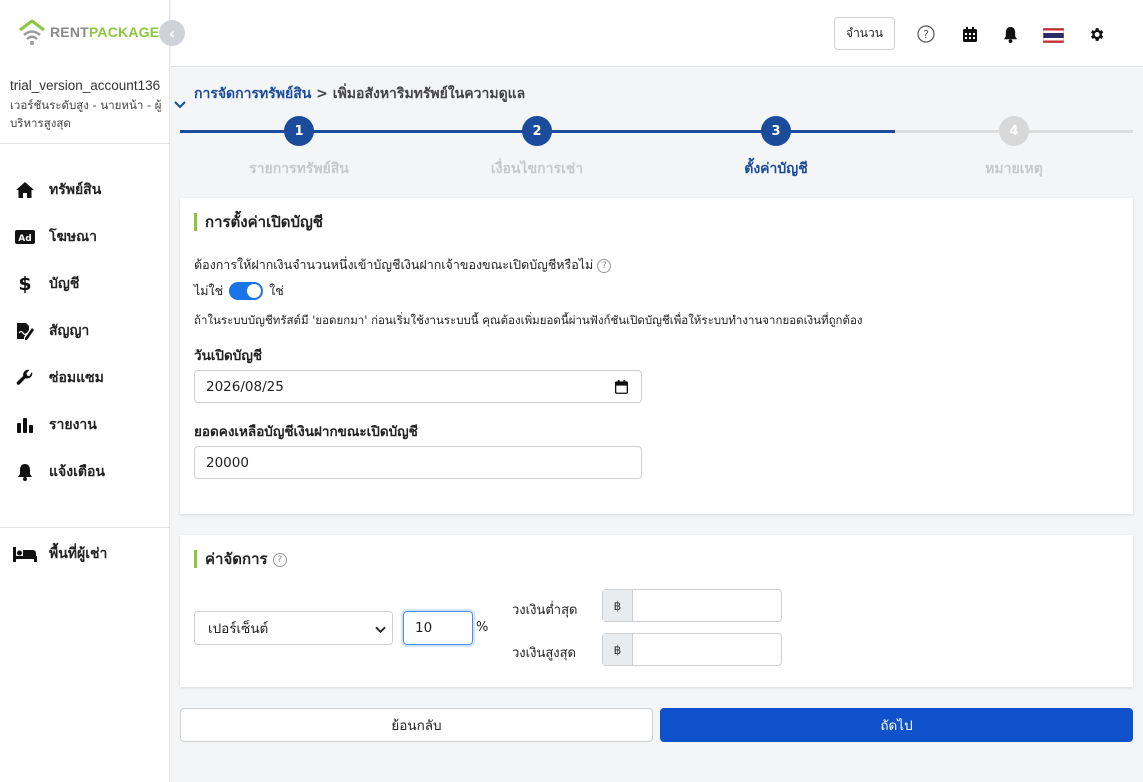 The width and height of the screenshot is (1143, 782). I want to click on account-name: trial_version_account136, so click(85, 85).